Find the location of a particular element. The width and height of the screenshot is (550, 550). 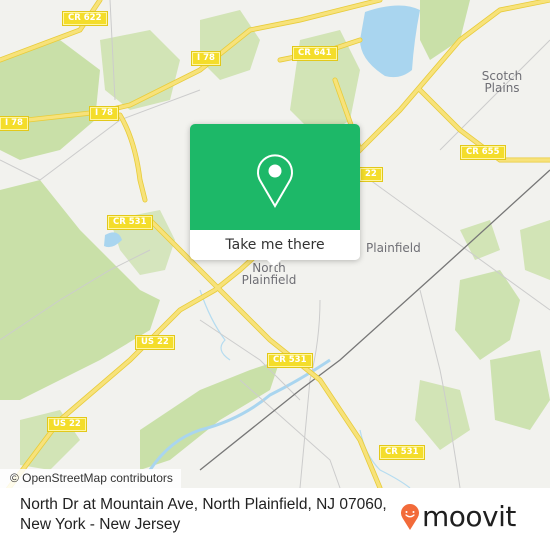

location-popup: Take me there is located at coordinates (275, 195).